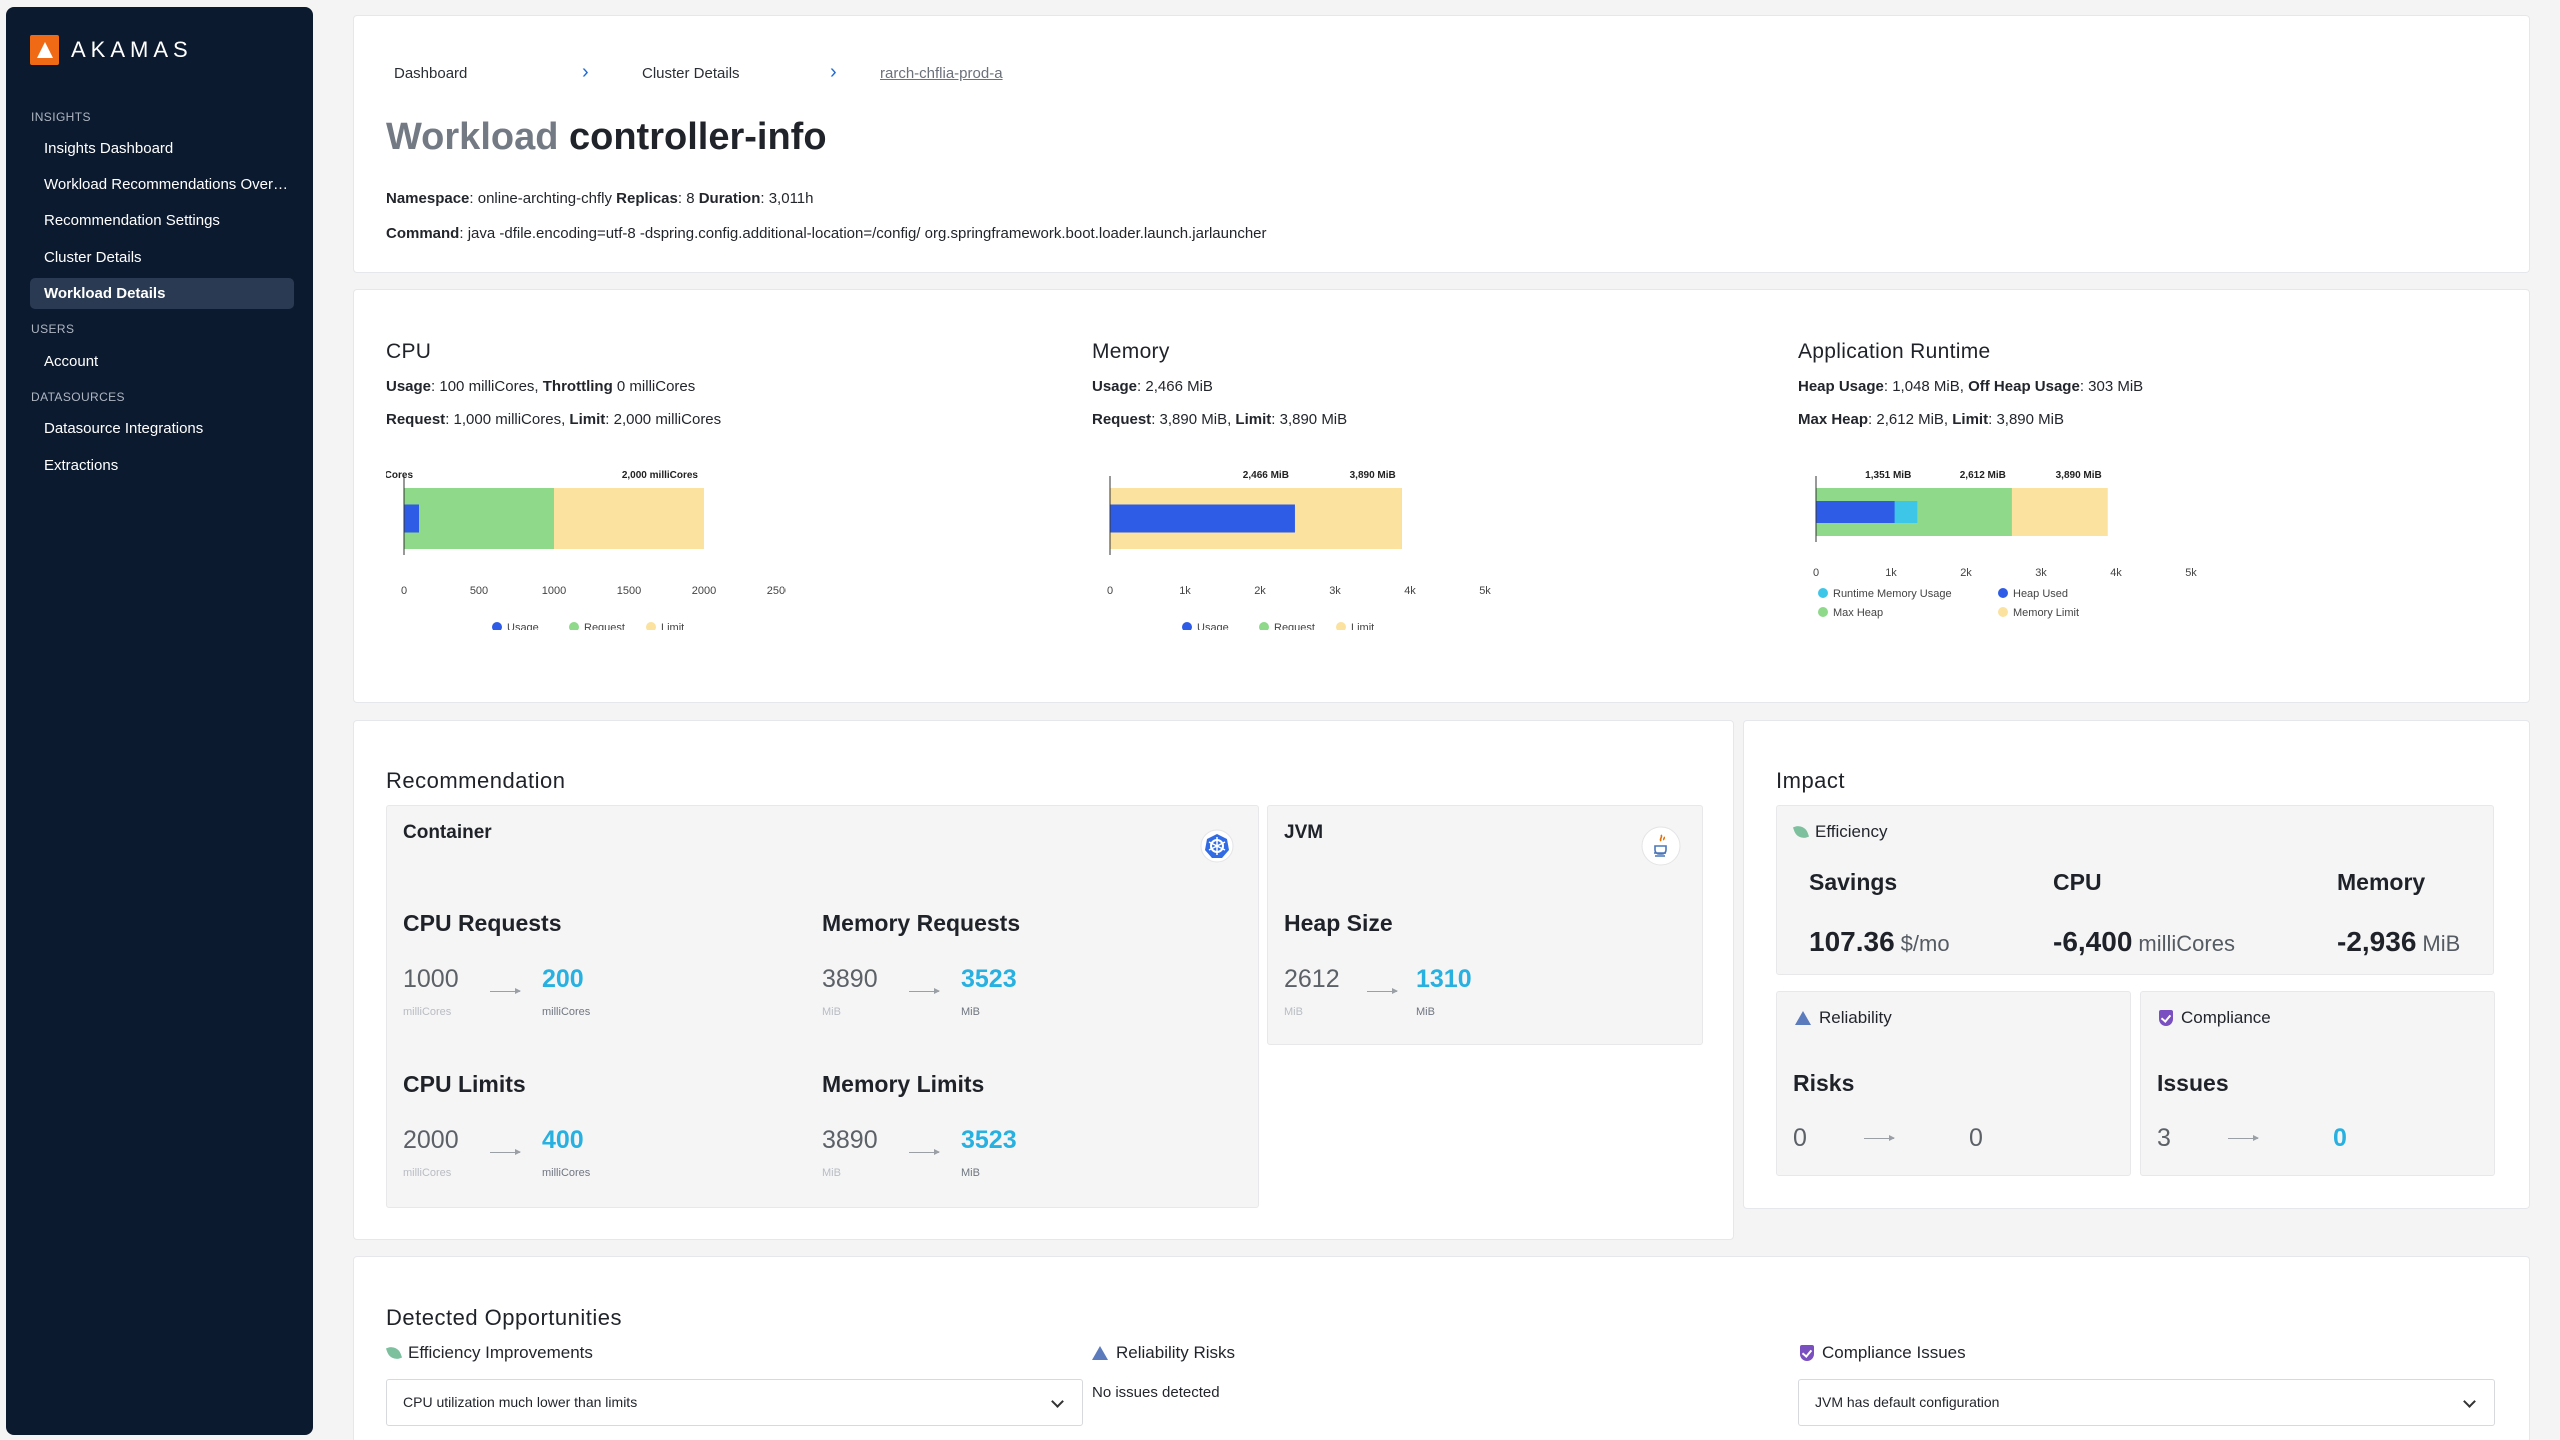  Describe the element at coordinates (563, 979) in the screenshot. I see `cpu-requests-new: 200` at that location.